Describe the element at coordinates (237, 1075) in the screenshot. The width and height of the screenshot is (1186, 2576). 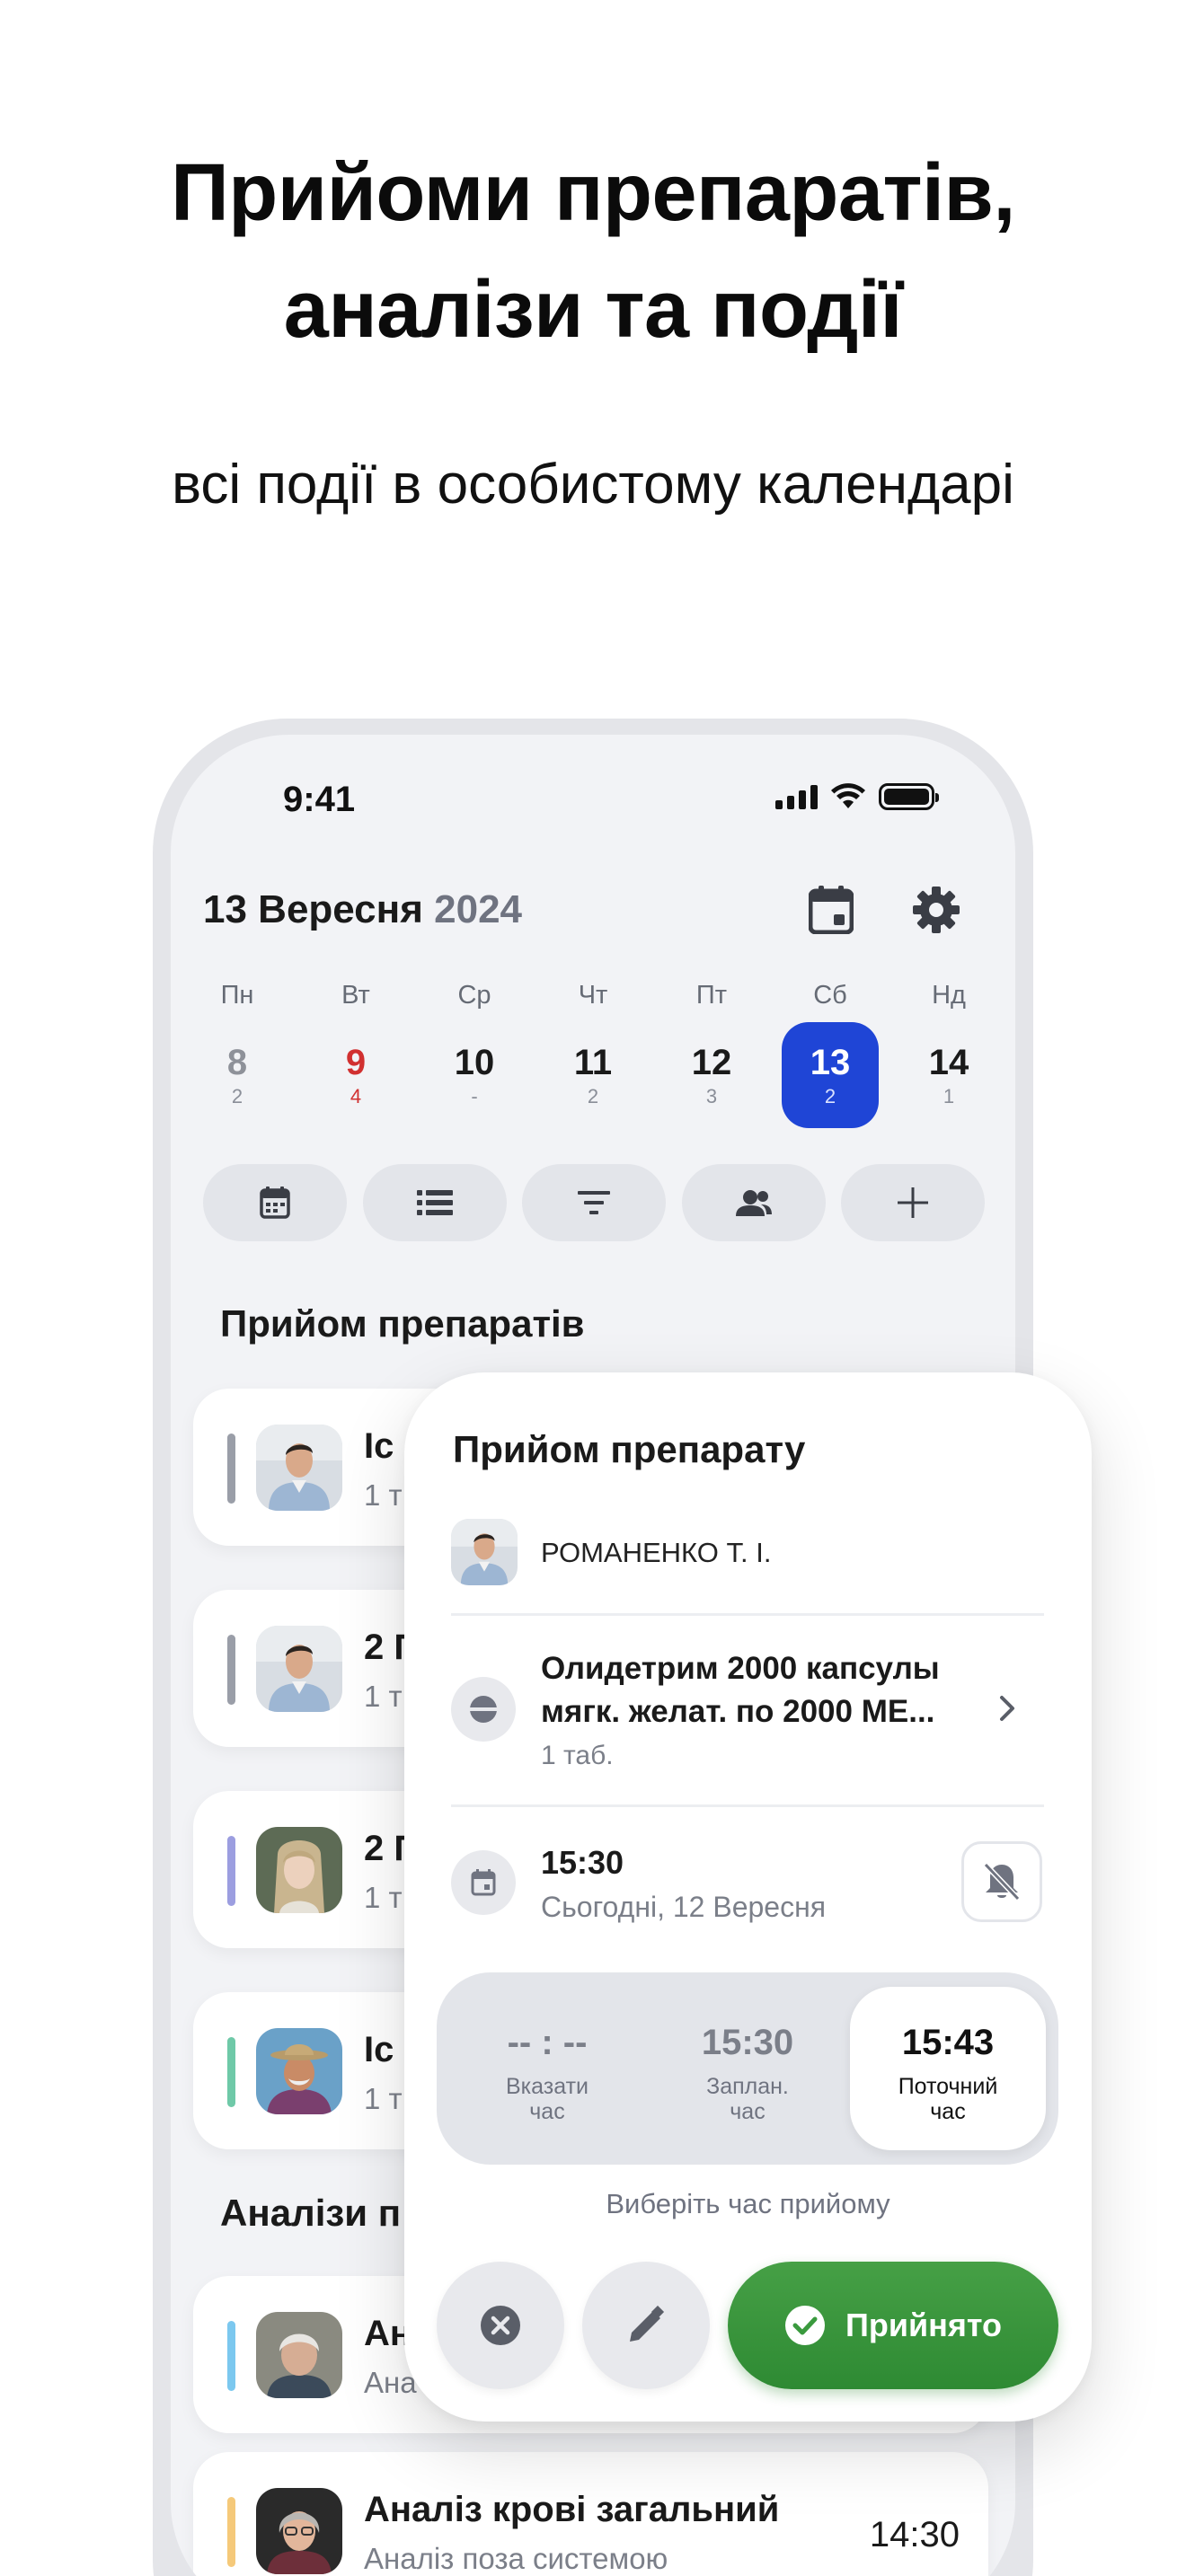
I see `day-cell: 82` at that location.